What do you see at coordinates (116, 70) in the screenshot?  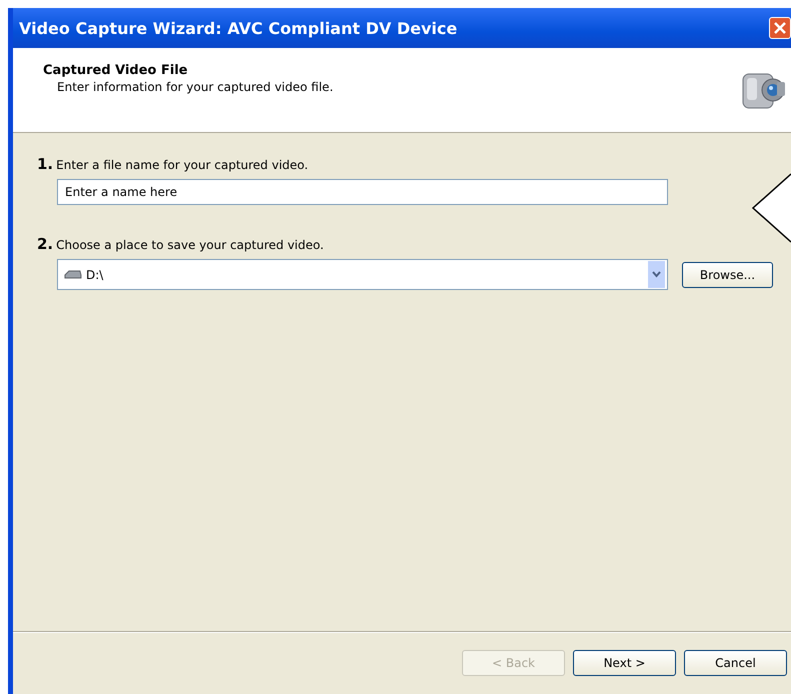 I see `page-title: Captured Video File` at bounding box center [116, 70].